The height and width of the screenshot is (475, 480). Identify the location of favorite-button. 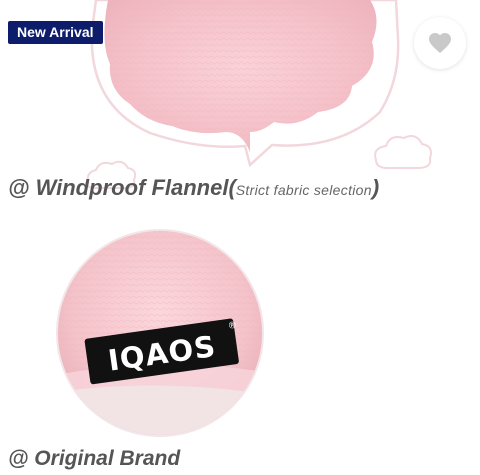
(440, 43).